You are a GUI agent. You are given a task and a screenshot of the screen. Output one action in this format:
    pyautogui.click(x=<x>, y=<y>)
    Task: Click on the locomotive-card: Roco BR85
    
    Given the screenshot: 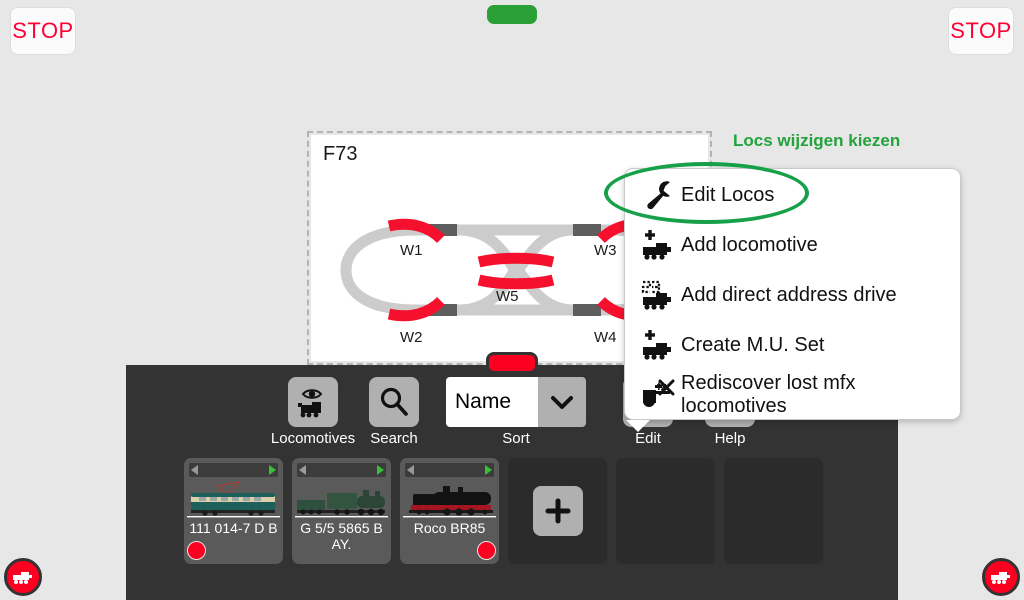 What is the action you would take?
    pyautogui.click(x=449, y=511)
    